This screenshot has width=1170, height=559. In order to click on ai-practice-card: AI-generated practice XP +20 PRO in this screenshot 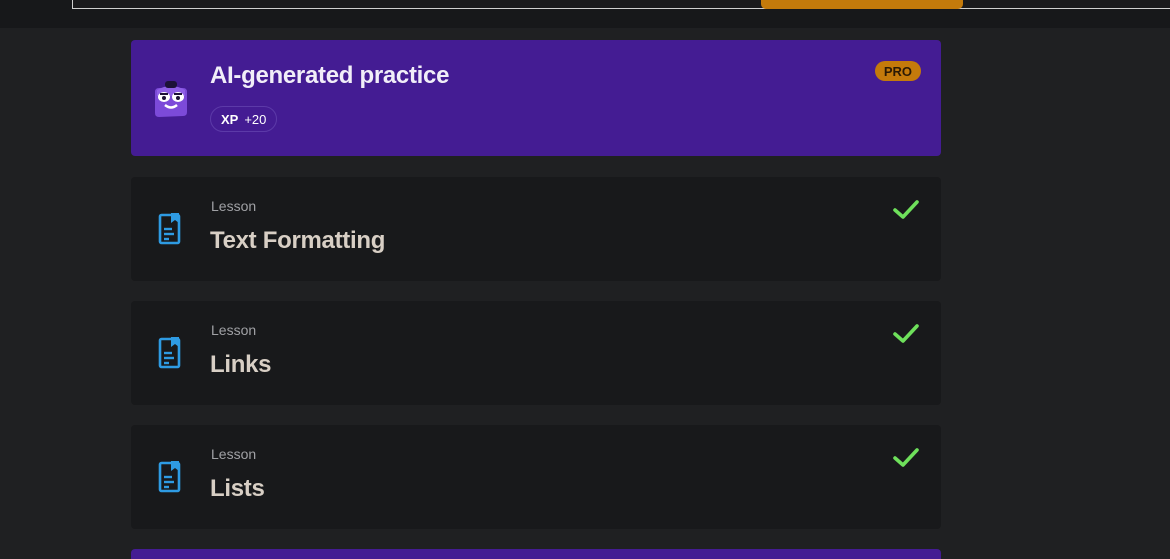, I will do `click(536, 98)`.